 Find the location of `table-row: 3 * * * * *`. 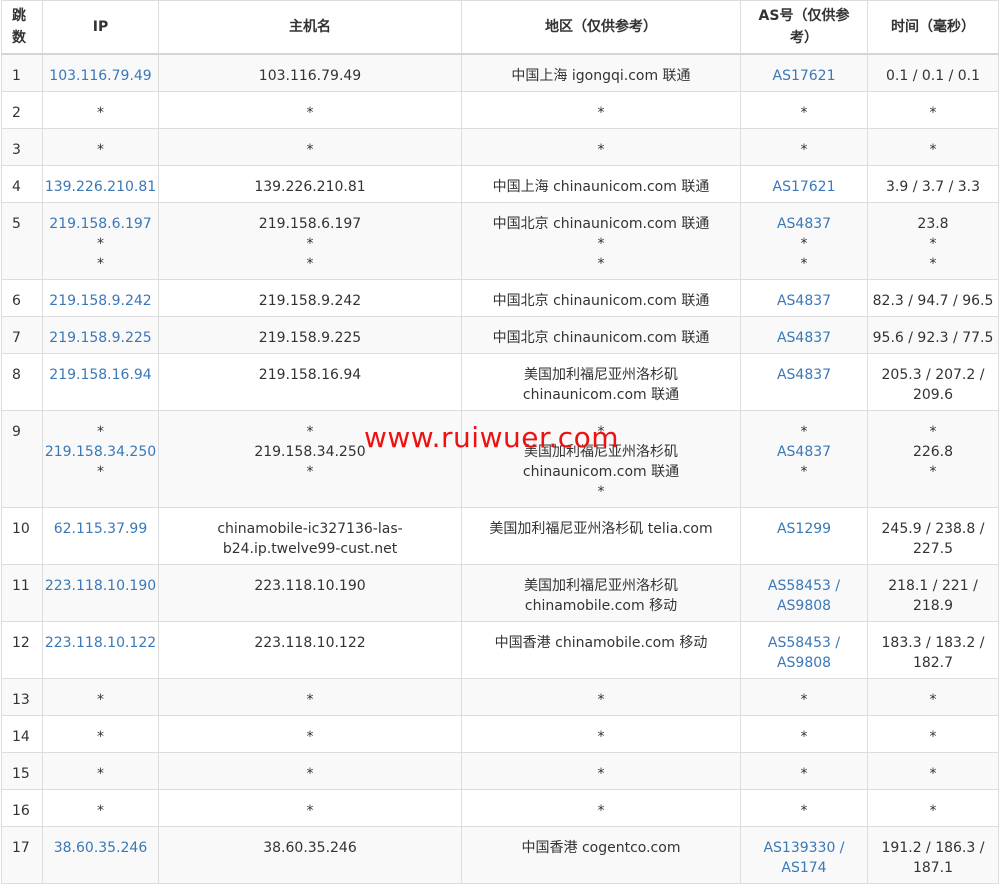

table-row: 3 * * * * * is located at coordinates (500, 147).